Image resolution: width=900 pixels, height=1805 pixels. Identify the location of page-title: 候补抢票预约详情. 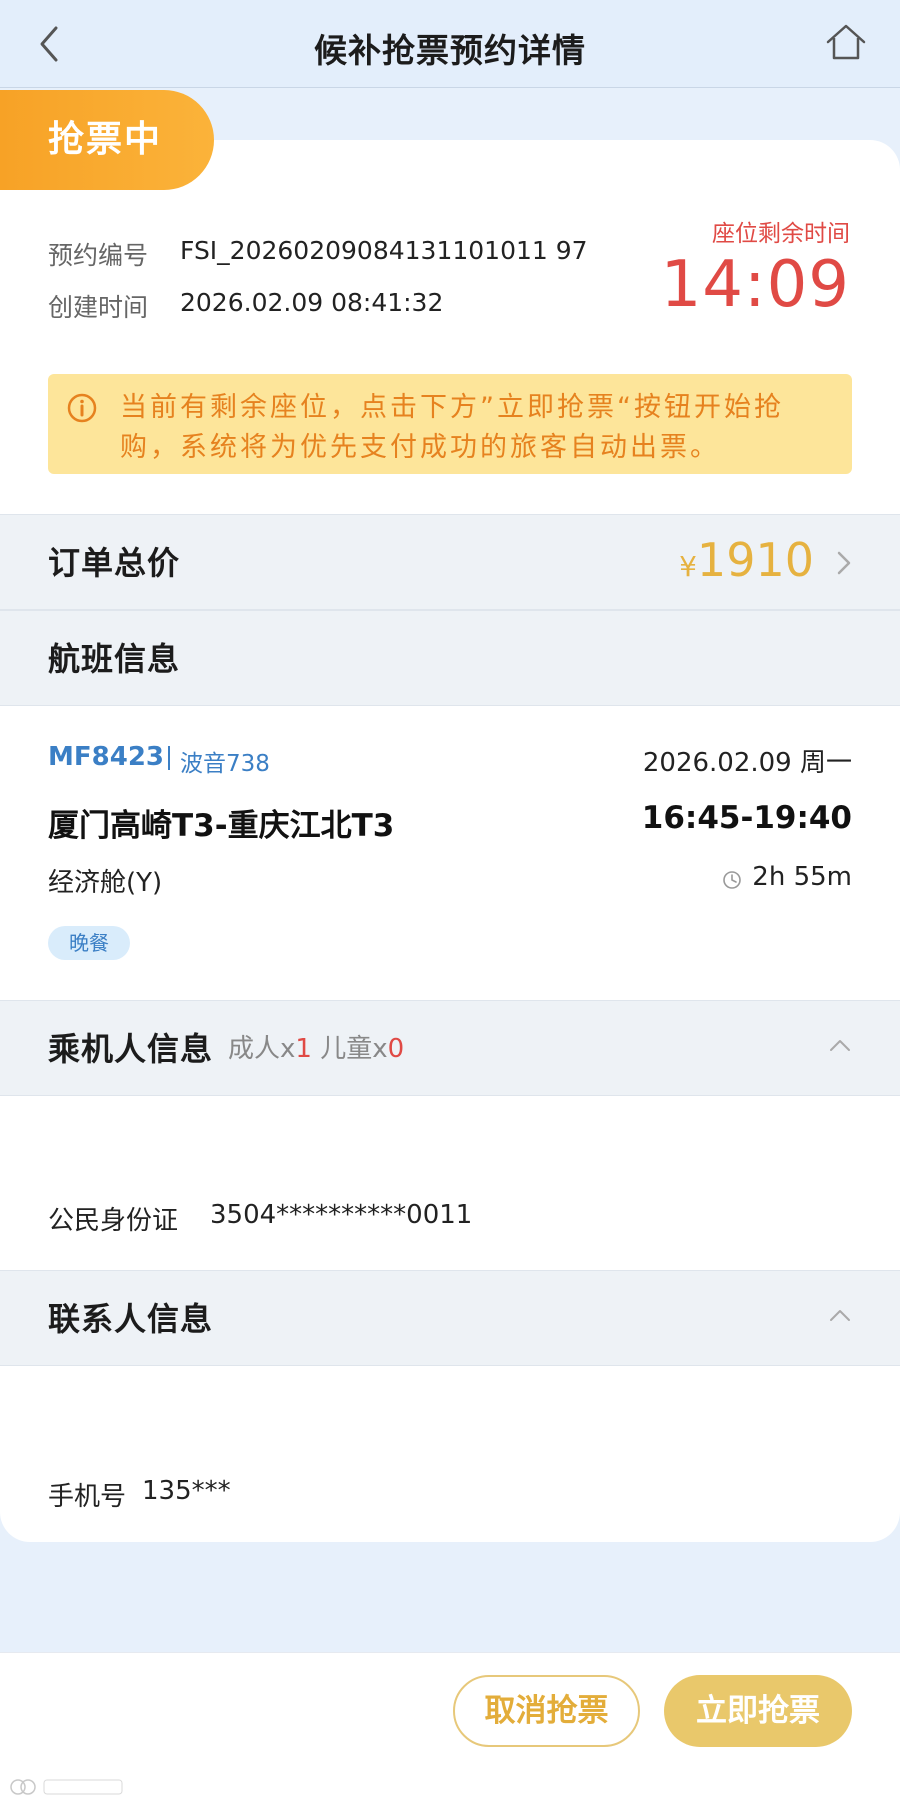
(450, 50).